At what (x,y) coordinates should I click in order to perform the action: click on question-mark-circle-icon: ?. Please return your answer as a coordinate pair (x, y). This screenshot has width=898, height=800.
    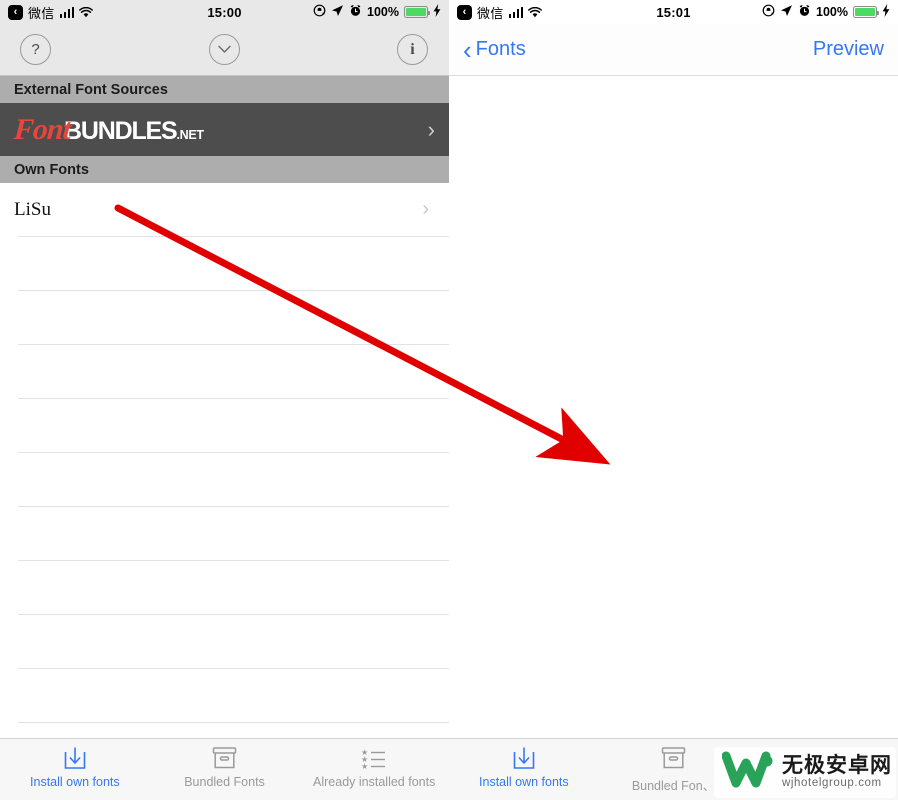
    Looking at the image, I should click on (35, 49).